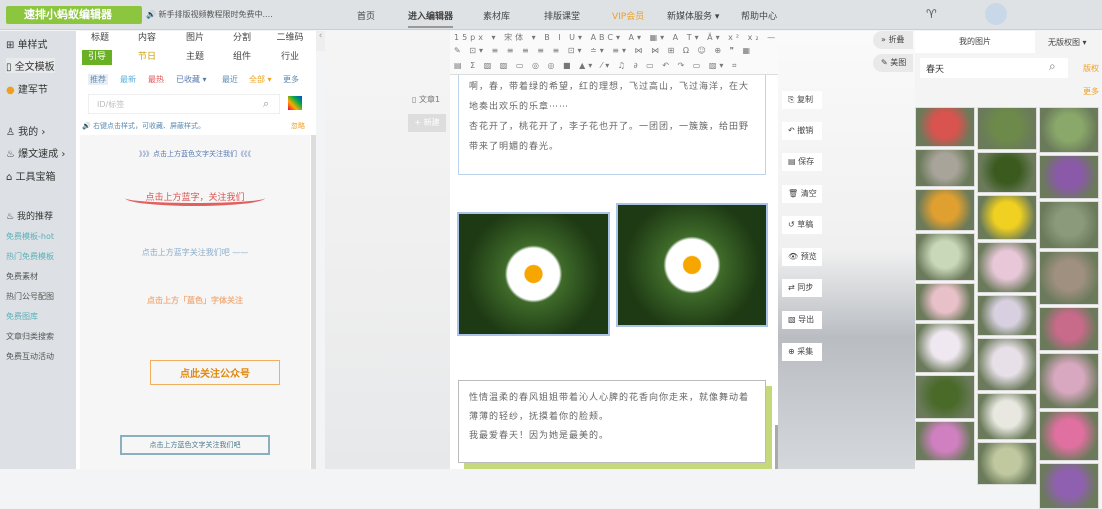 This screenshot has height=509, width=1102. What do you see at coordinates (802, 352) in the screenshot?
I see `collect-button: ⊕ 采集` at bounding box center [802, 352].